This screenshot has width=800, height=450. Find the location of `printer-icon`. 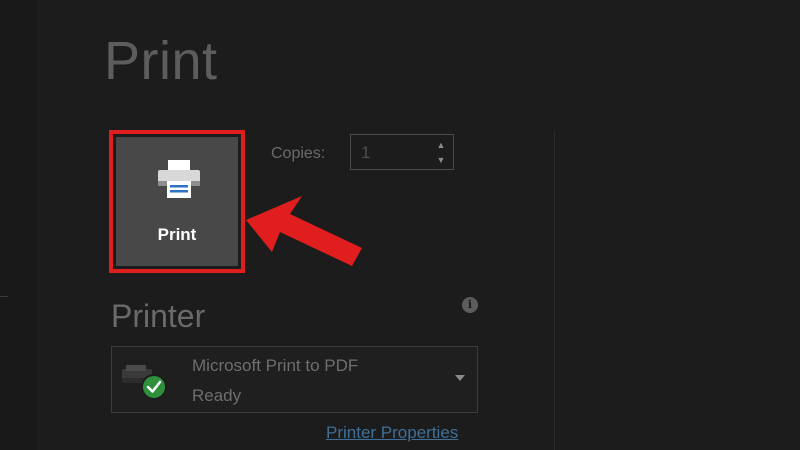

printer-icon is located at coordinates (179, 179).